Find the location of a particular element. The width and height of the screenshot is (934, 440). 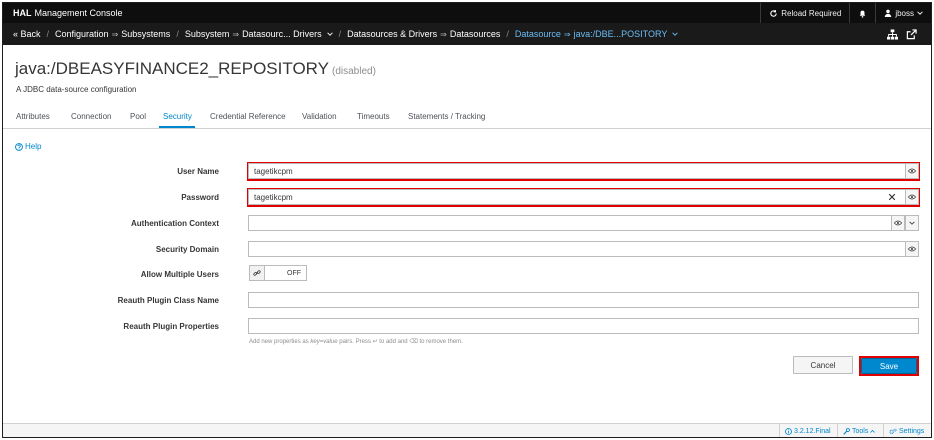

breadcrumb-current: java:/DBE...POSITORY is located at coordinates (621, 34).